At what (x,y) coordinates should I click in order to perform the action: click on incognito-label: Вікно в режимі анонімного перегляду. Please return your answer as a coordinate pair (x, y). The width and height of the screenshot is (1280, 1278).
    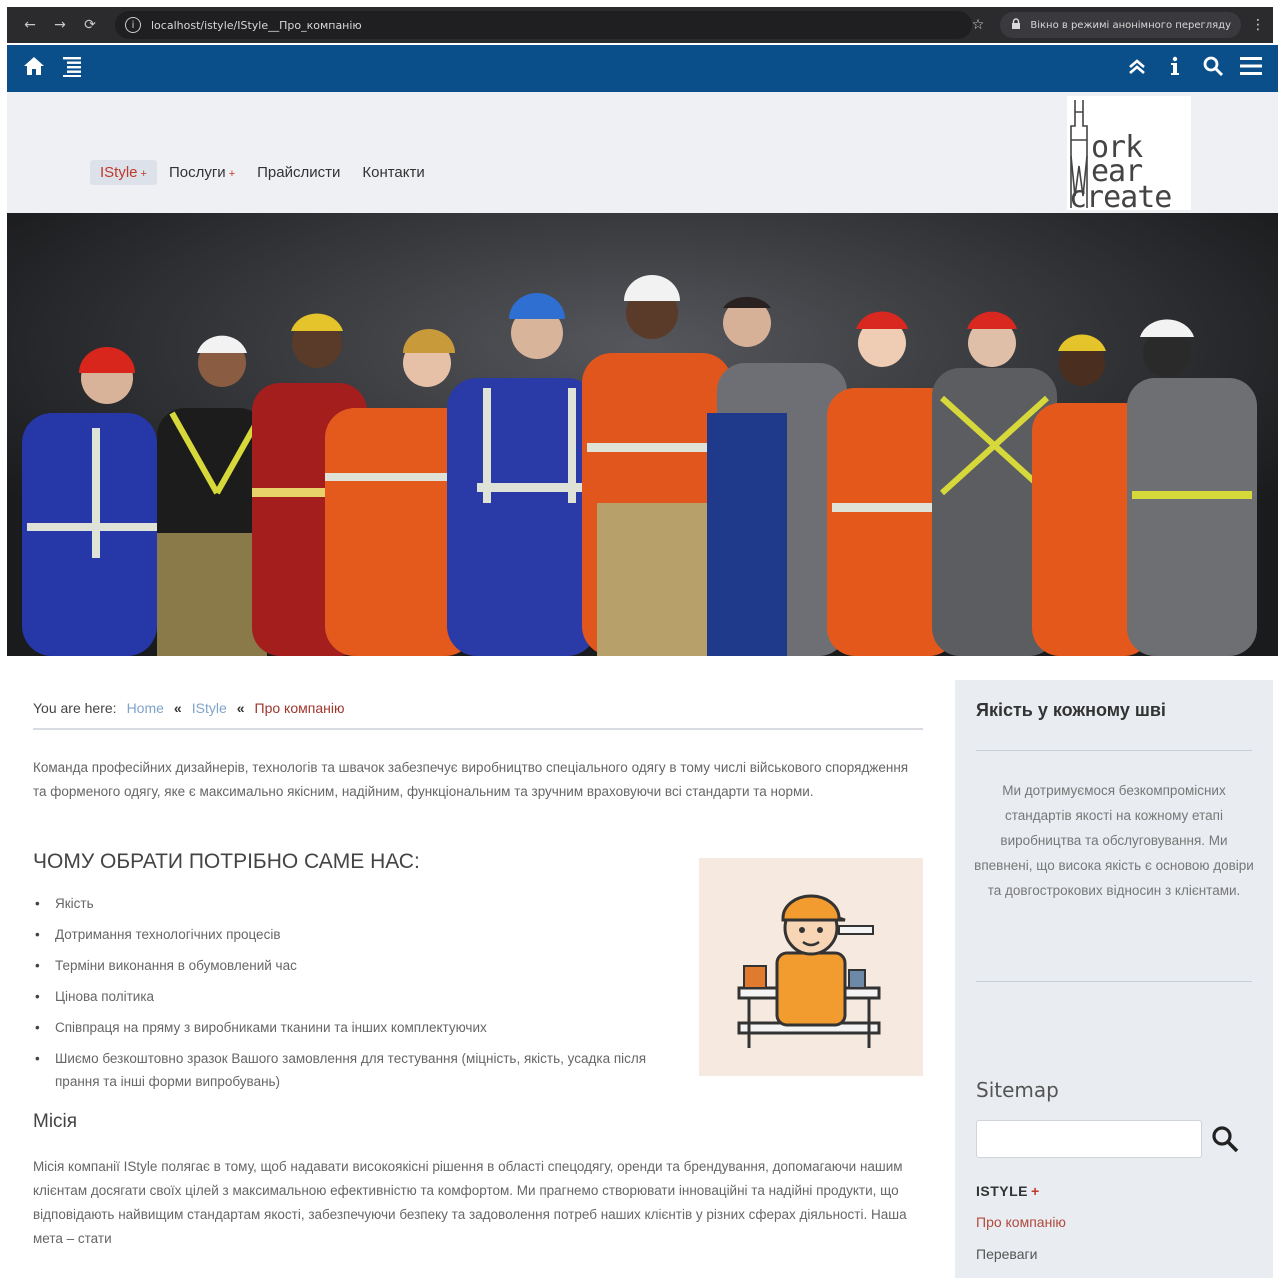
    Looking at the image, I should click on (1130, 25).